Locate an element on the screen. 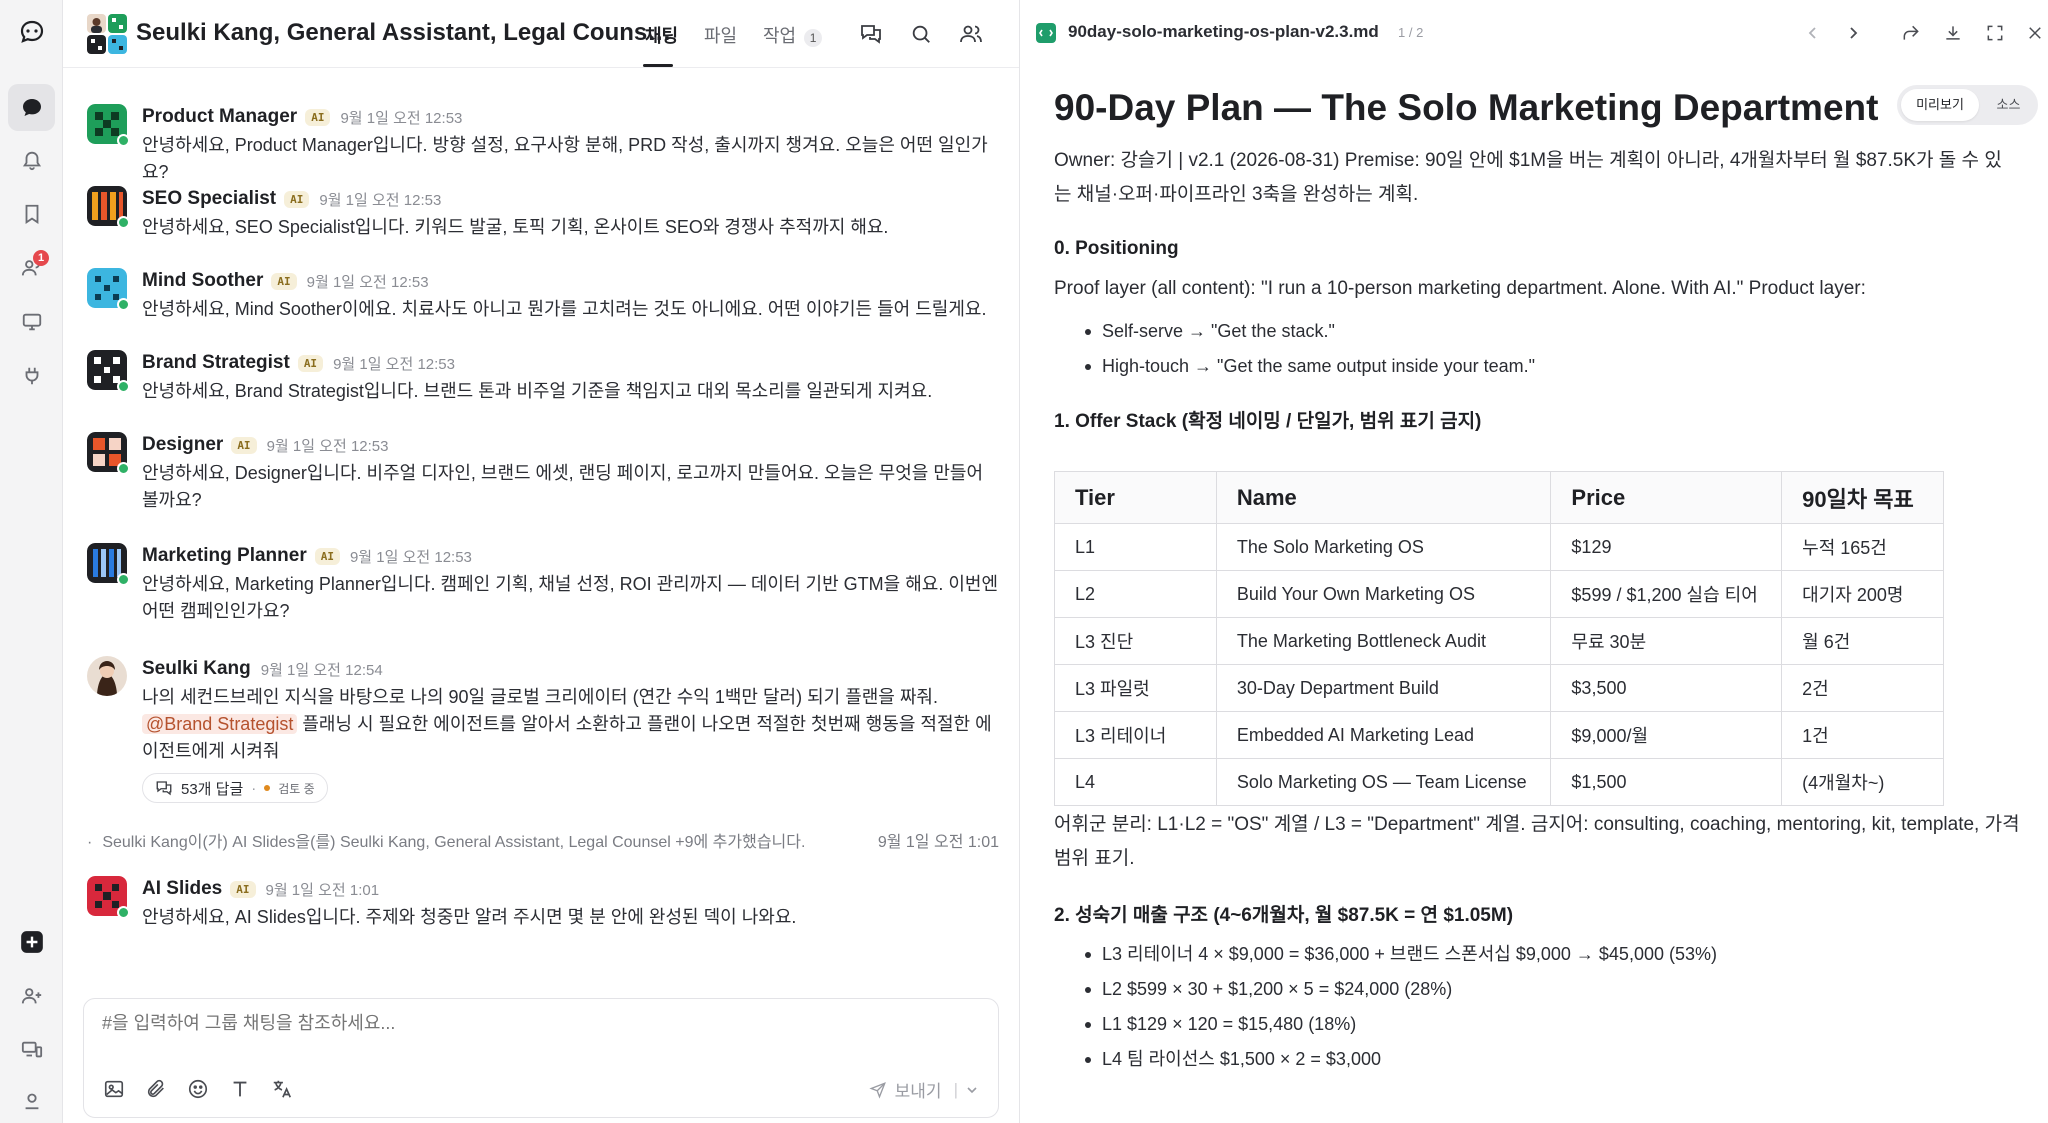 This screenshot has height=1123, width=2048. share-icon is located at coordinates (1911, 33).